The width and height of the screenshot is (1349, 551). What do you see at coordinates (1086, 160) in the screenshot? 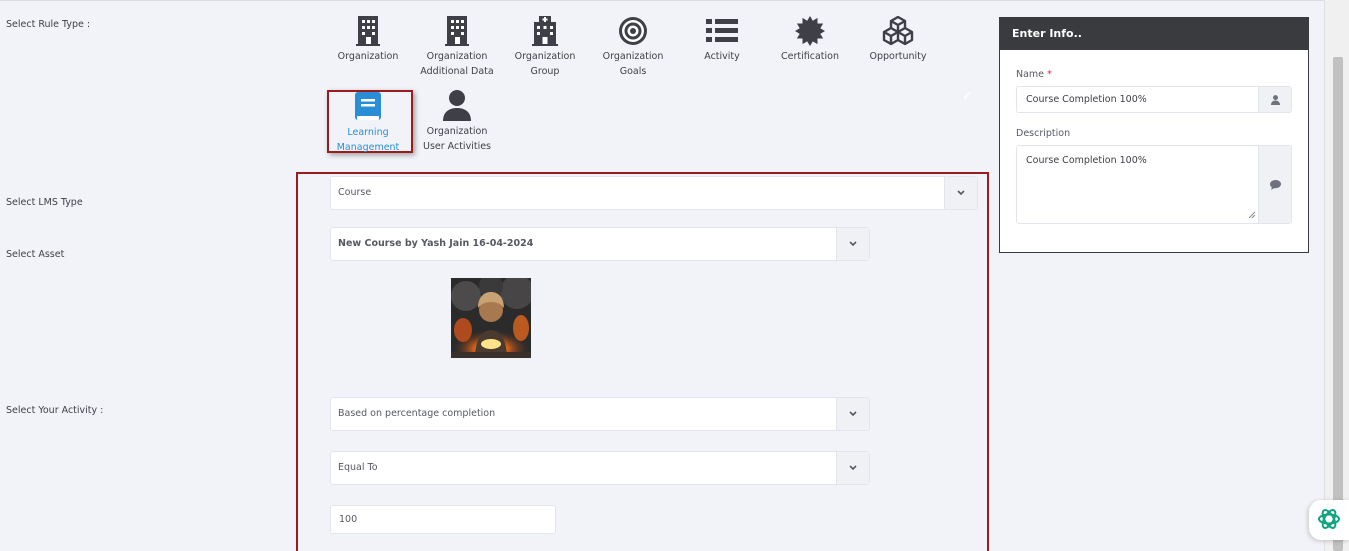
I see `description-value: Course Completion 100%` at bounding box center [1086, 160].